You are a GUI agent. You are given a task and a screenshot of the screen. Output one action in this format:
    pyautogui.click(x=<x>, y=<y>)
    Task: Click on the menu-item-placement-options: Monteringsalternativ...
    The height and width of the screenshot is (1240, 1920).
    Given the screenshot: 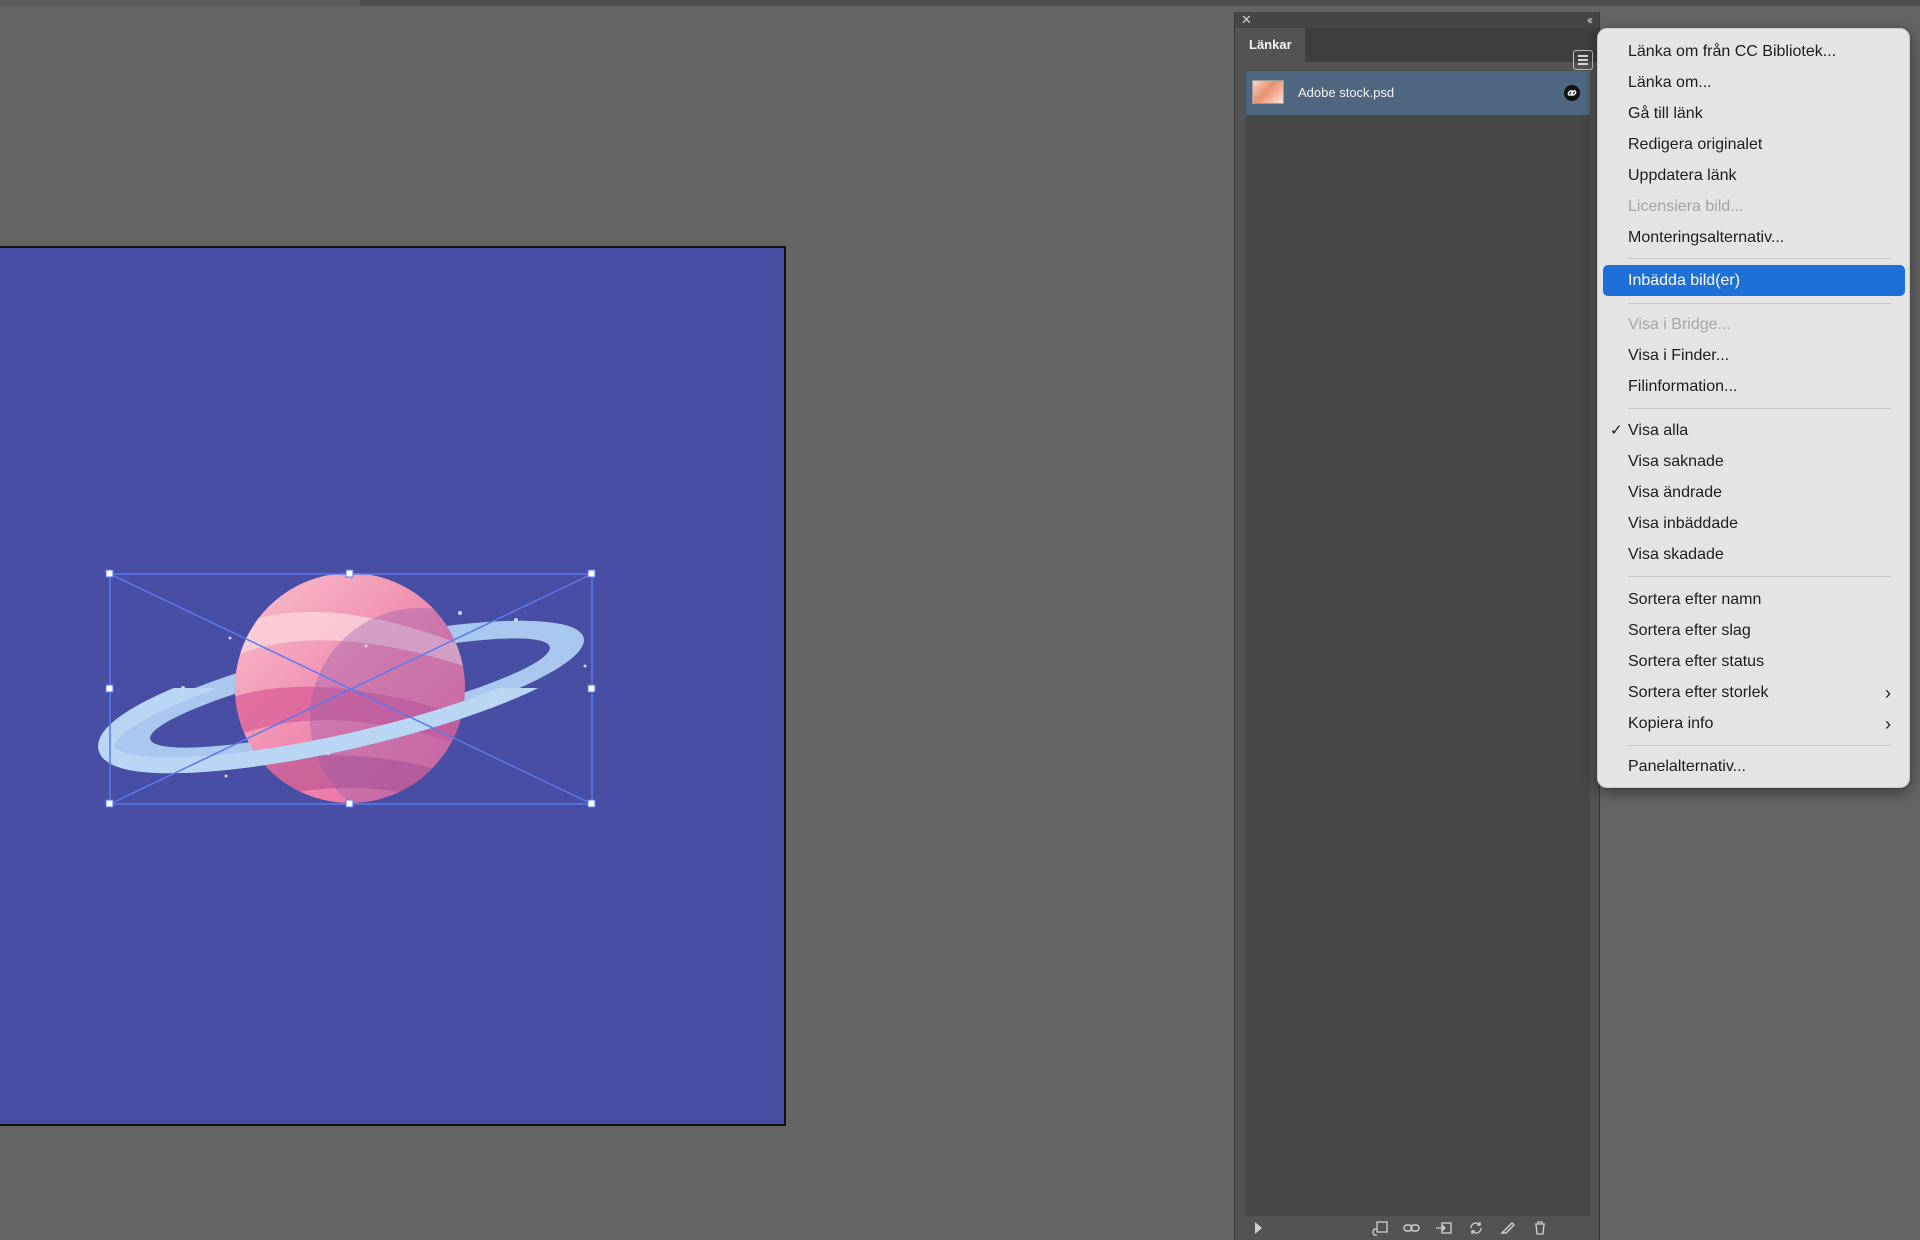 What is the action you would take?
    pyautogui.click(x=1706, y=238)
    